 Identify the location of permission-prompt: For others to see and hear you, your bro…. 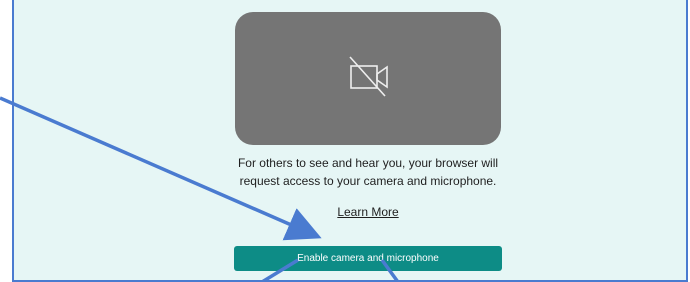
(368, 172).